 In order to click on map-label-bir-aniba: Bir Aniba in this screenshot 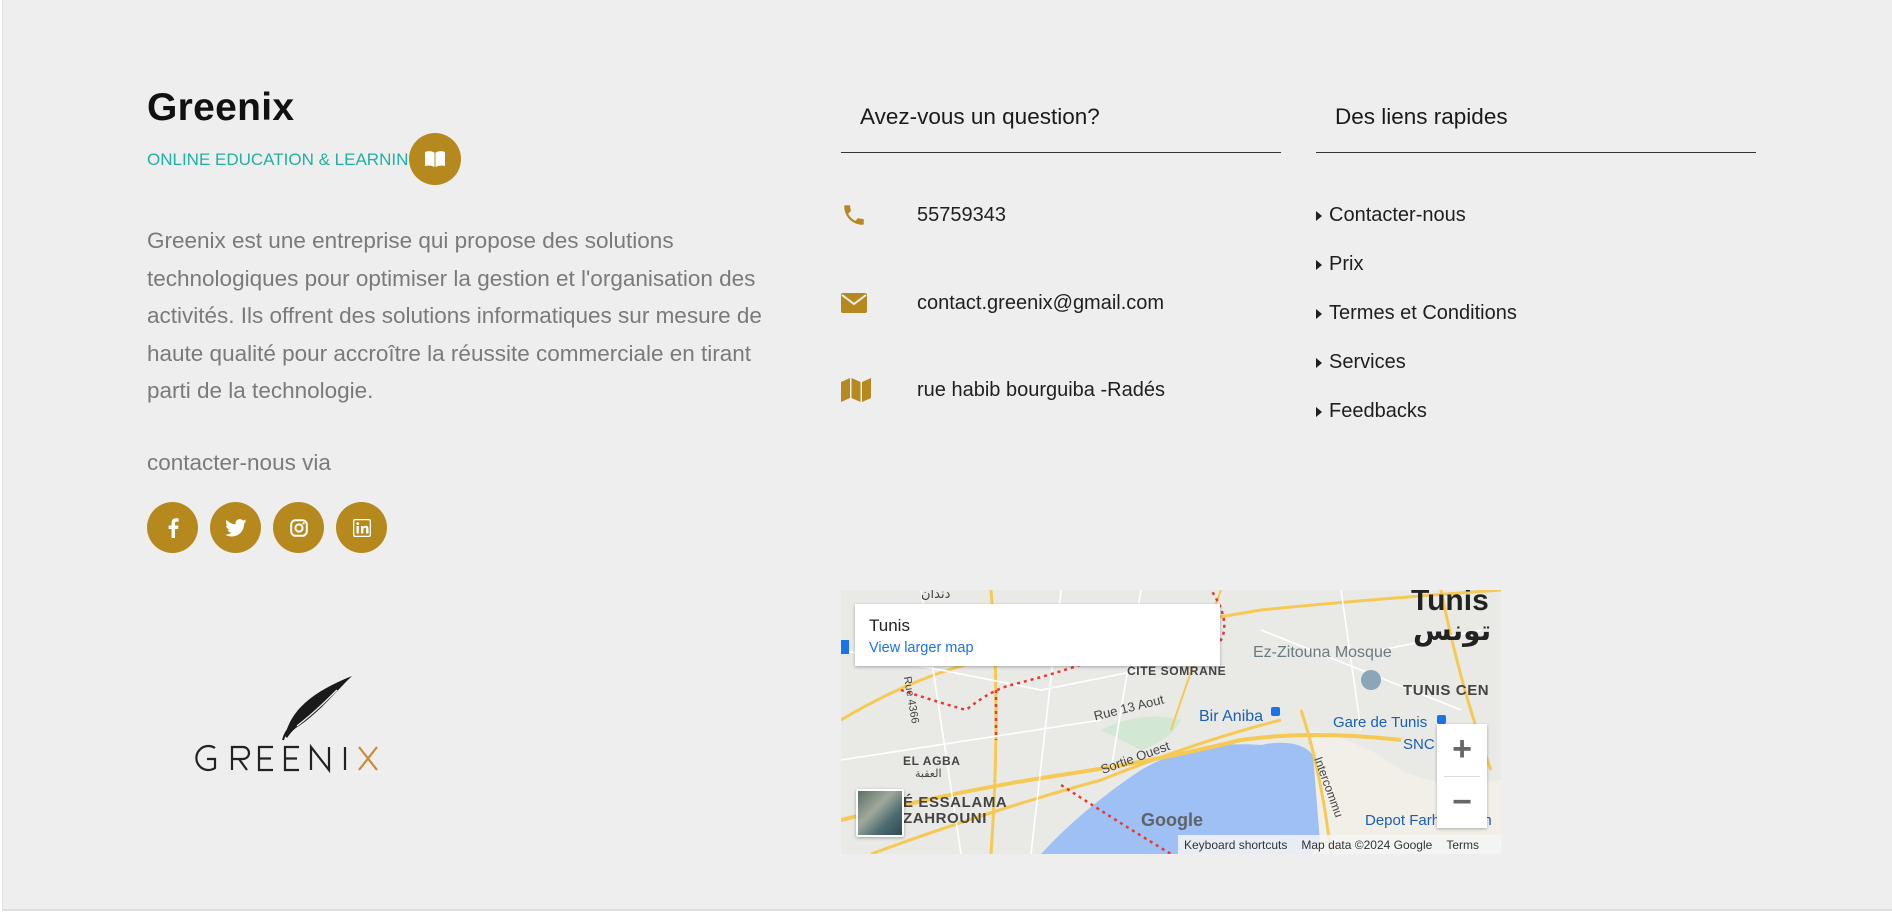, I will do `click(1231, 716)`.